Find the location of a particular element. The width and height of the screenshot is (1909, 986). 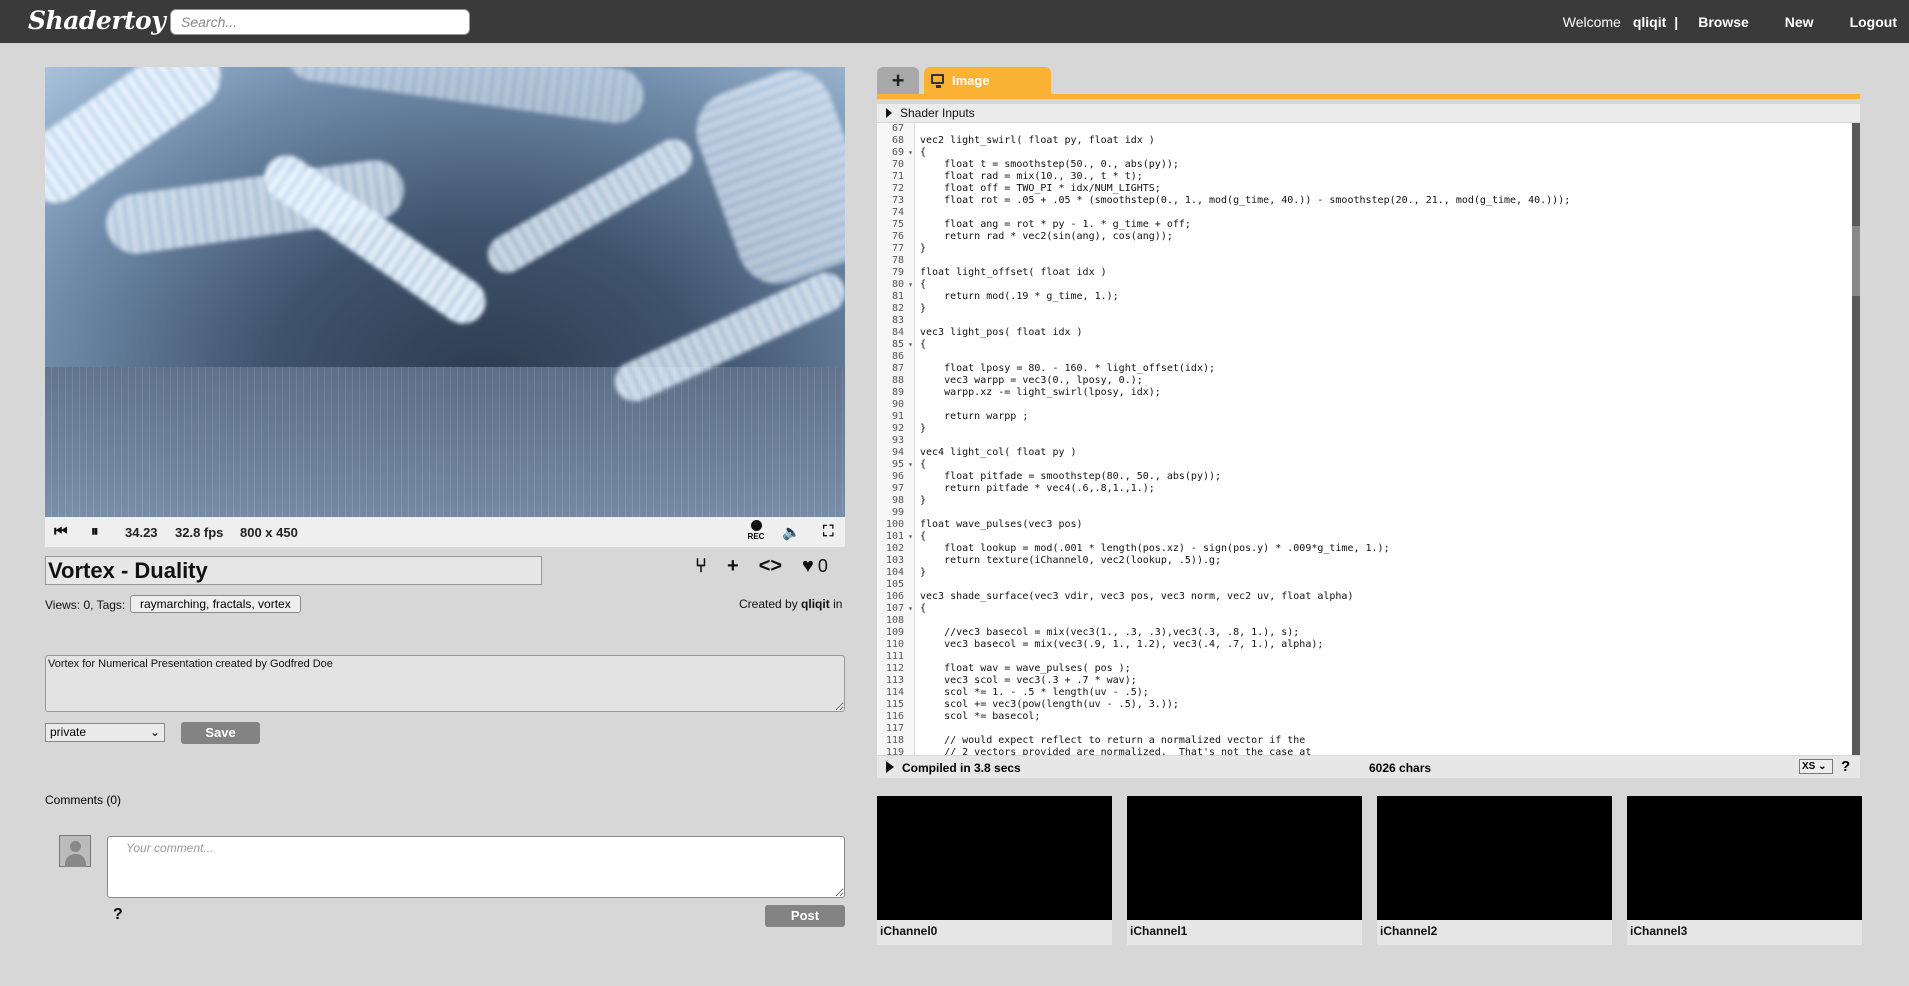

tab-image: Image is located at coordinates (987, 80).